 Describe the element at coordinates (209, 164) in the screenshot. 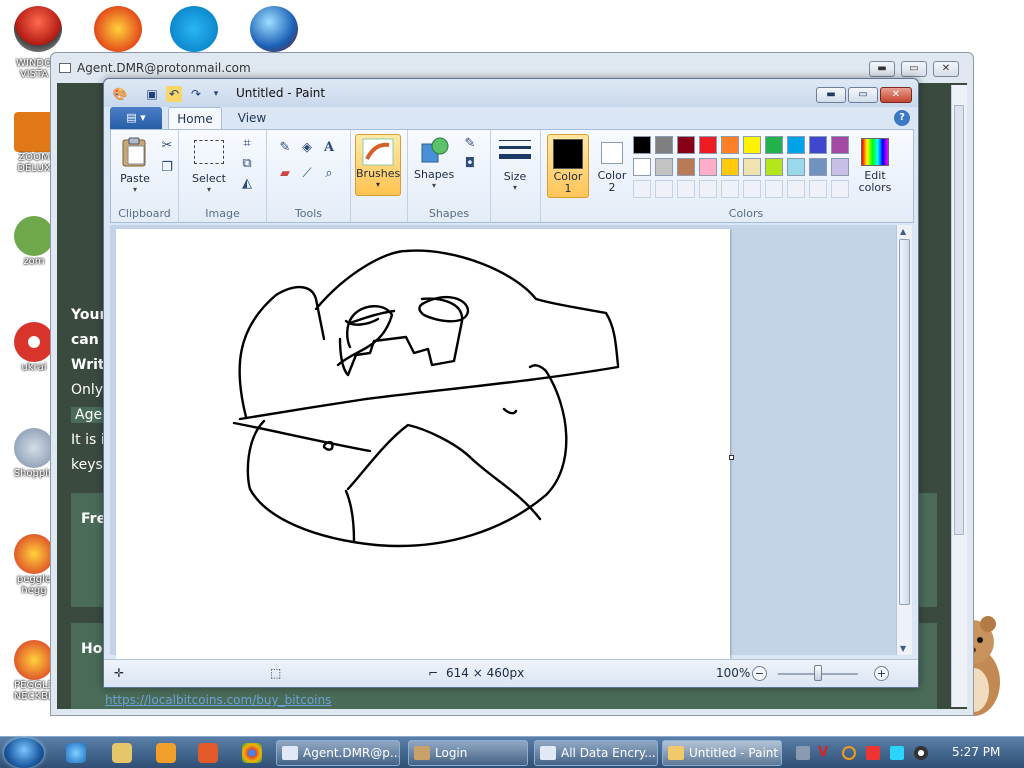

I see `select-button: Select ▾` at that location.